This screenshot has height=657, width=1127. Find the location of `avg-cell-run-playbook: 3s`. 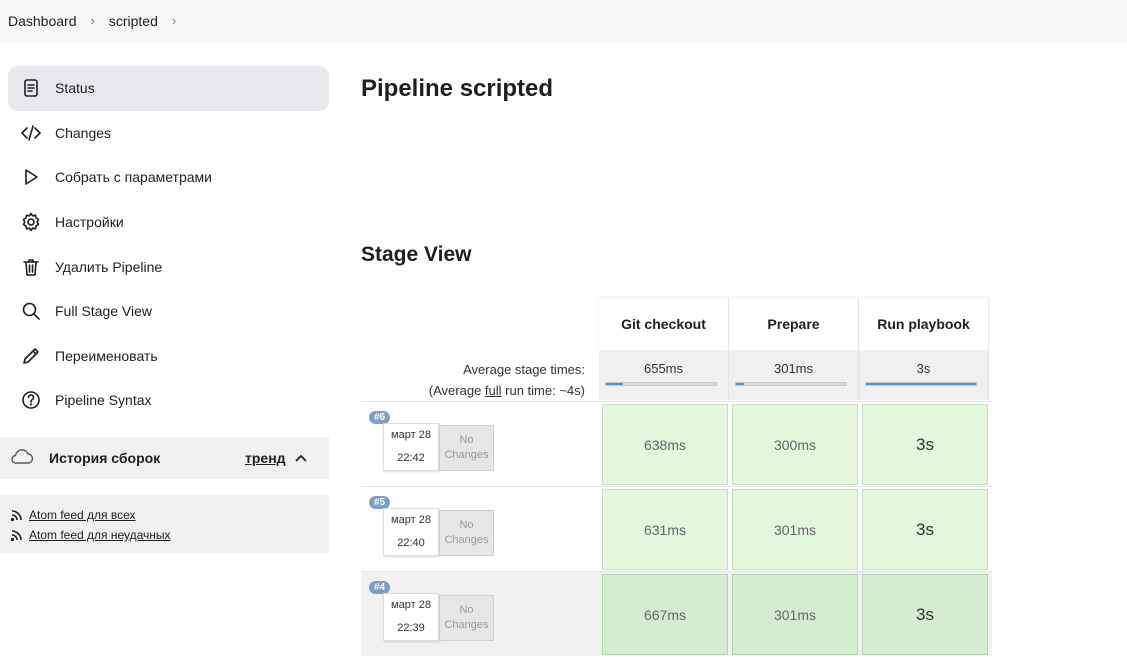

avg-cell-run-playbook: 3s is located at coordinates (924, 375).